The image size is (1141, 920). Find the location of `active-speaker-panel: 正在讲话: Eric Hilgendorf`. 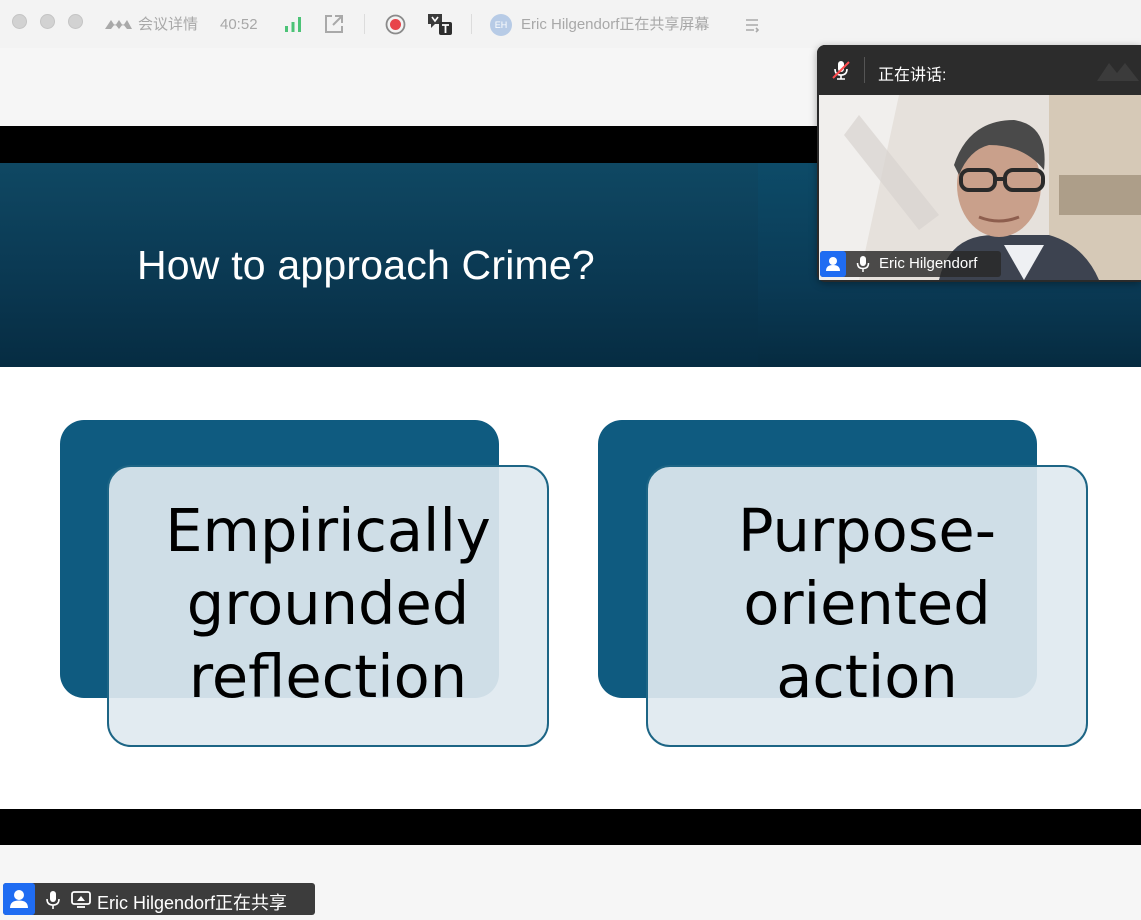

active-speaker-panel: 正在讲话: Eric Hilgendorf is located at coordinates (979, 163).